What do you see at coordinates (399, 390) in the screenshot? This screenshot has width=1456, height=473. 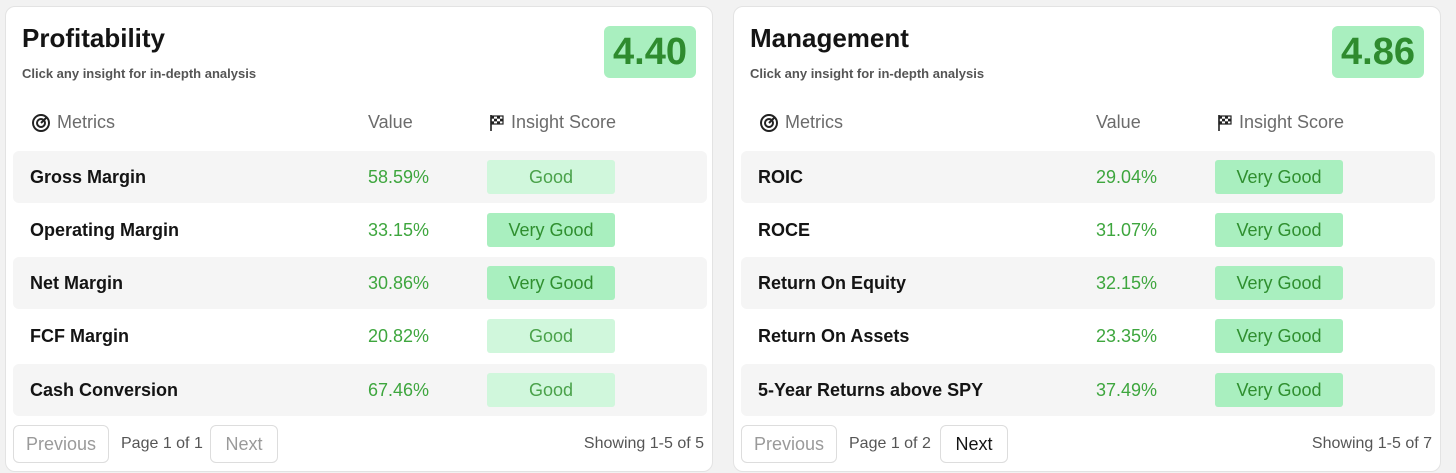 I see `metric-value: 67.46%` at bounding box center [399, 390].